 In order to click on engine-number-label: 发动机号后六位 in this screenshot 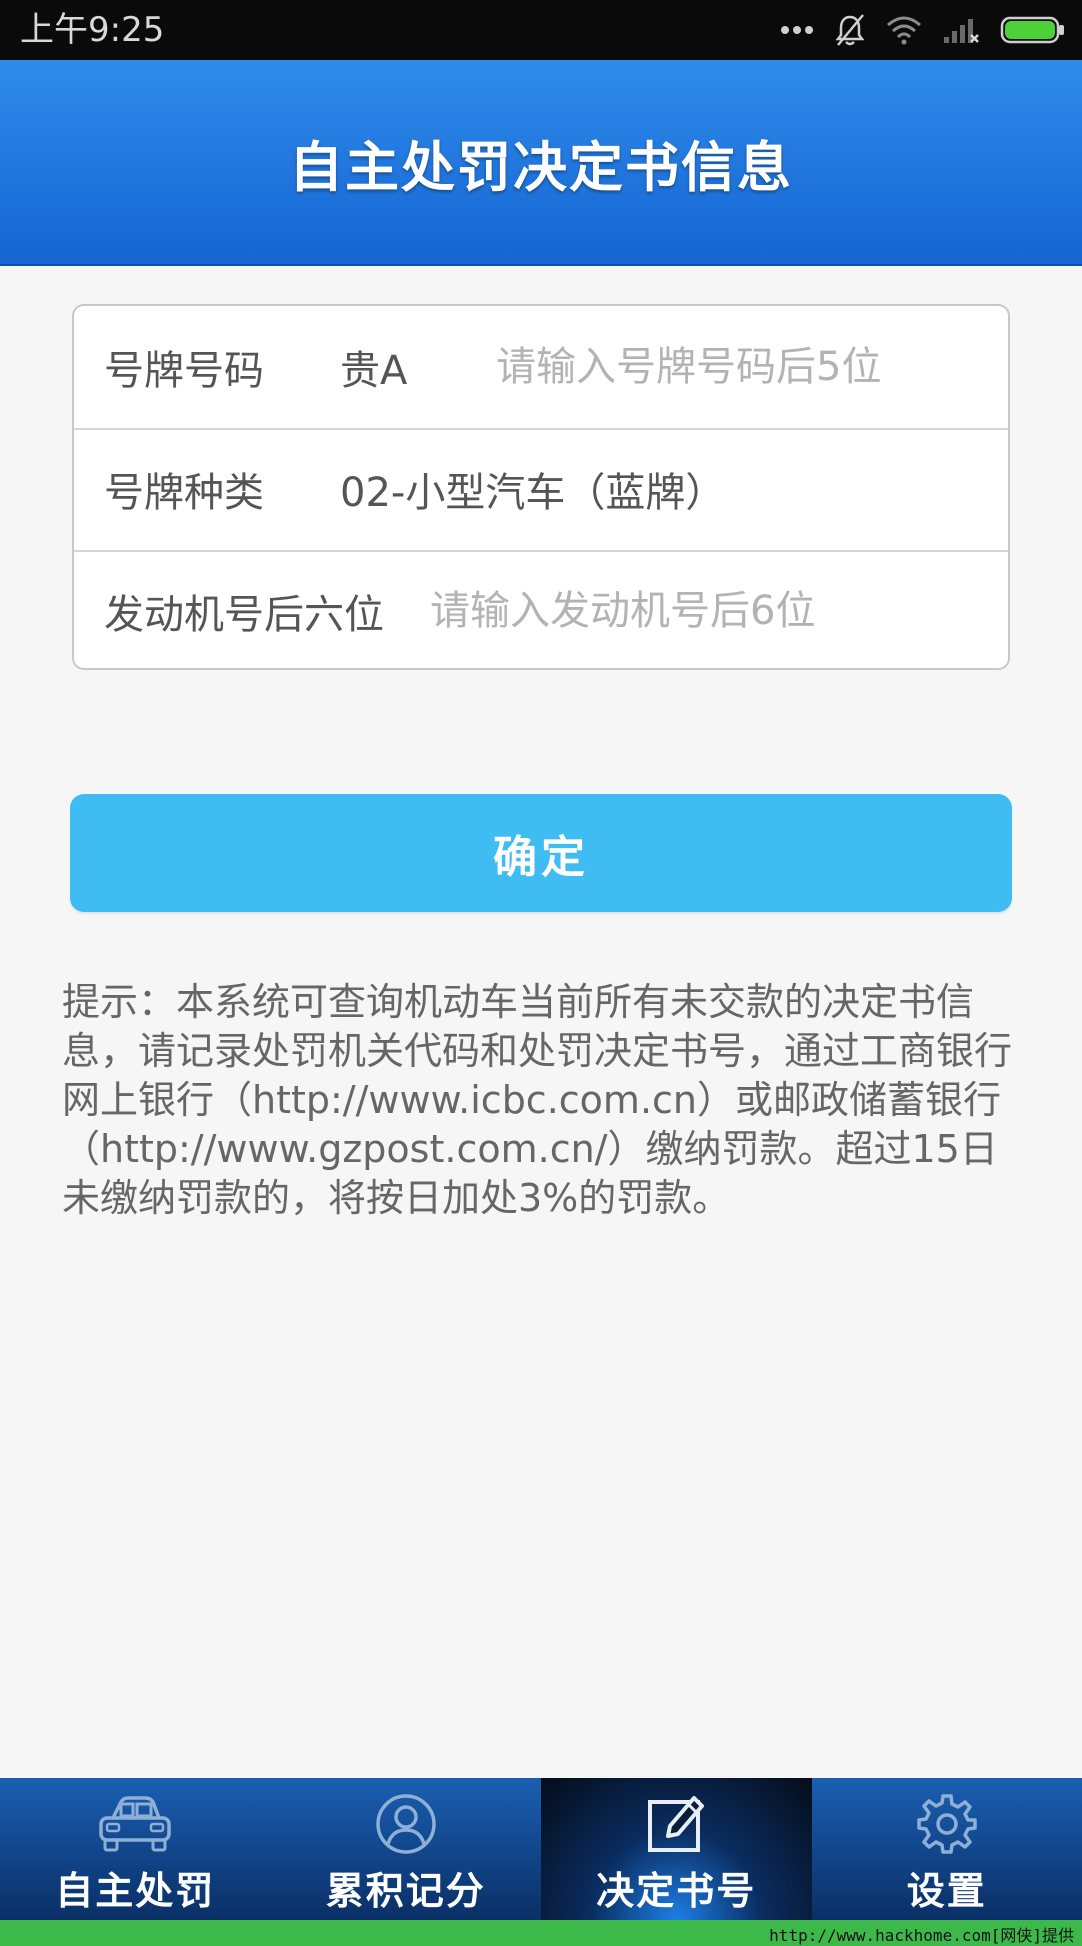, I will do `click(244, 615)`.